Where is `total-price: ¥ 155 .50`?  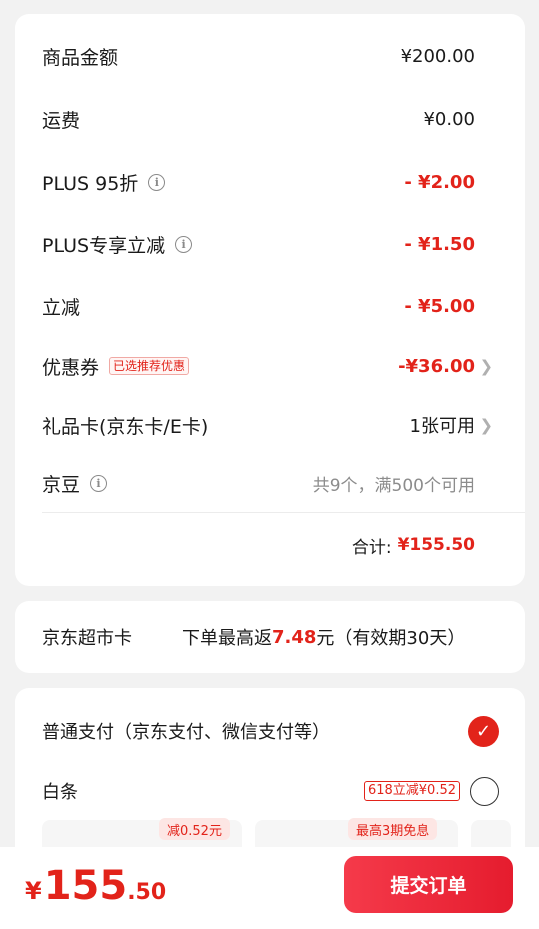
total-price: ¥ 155 .50 is located at coordinates (95, 886).